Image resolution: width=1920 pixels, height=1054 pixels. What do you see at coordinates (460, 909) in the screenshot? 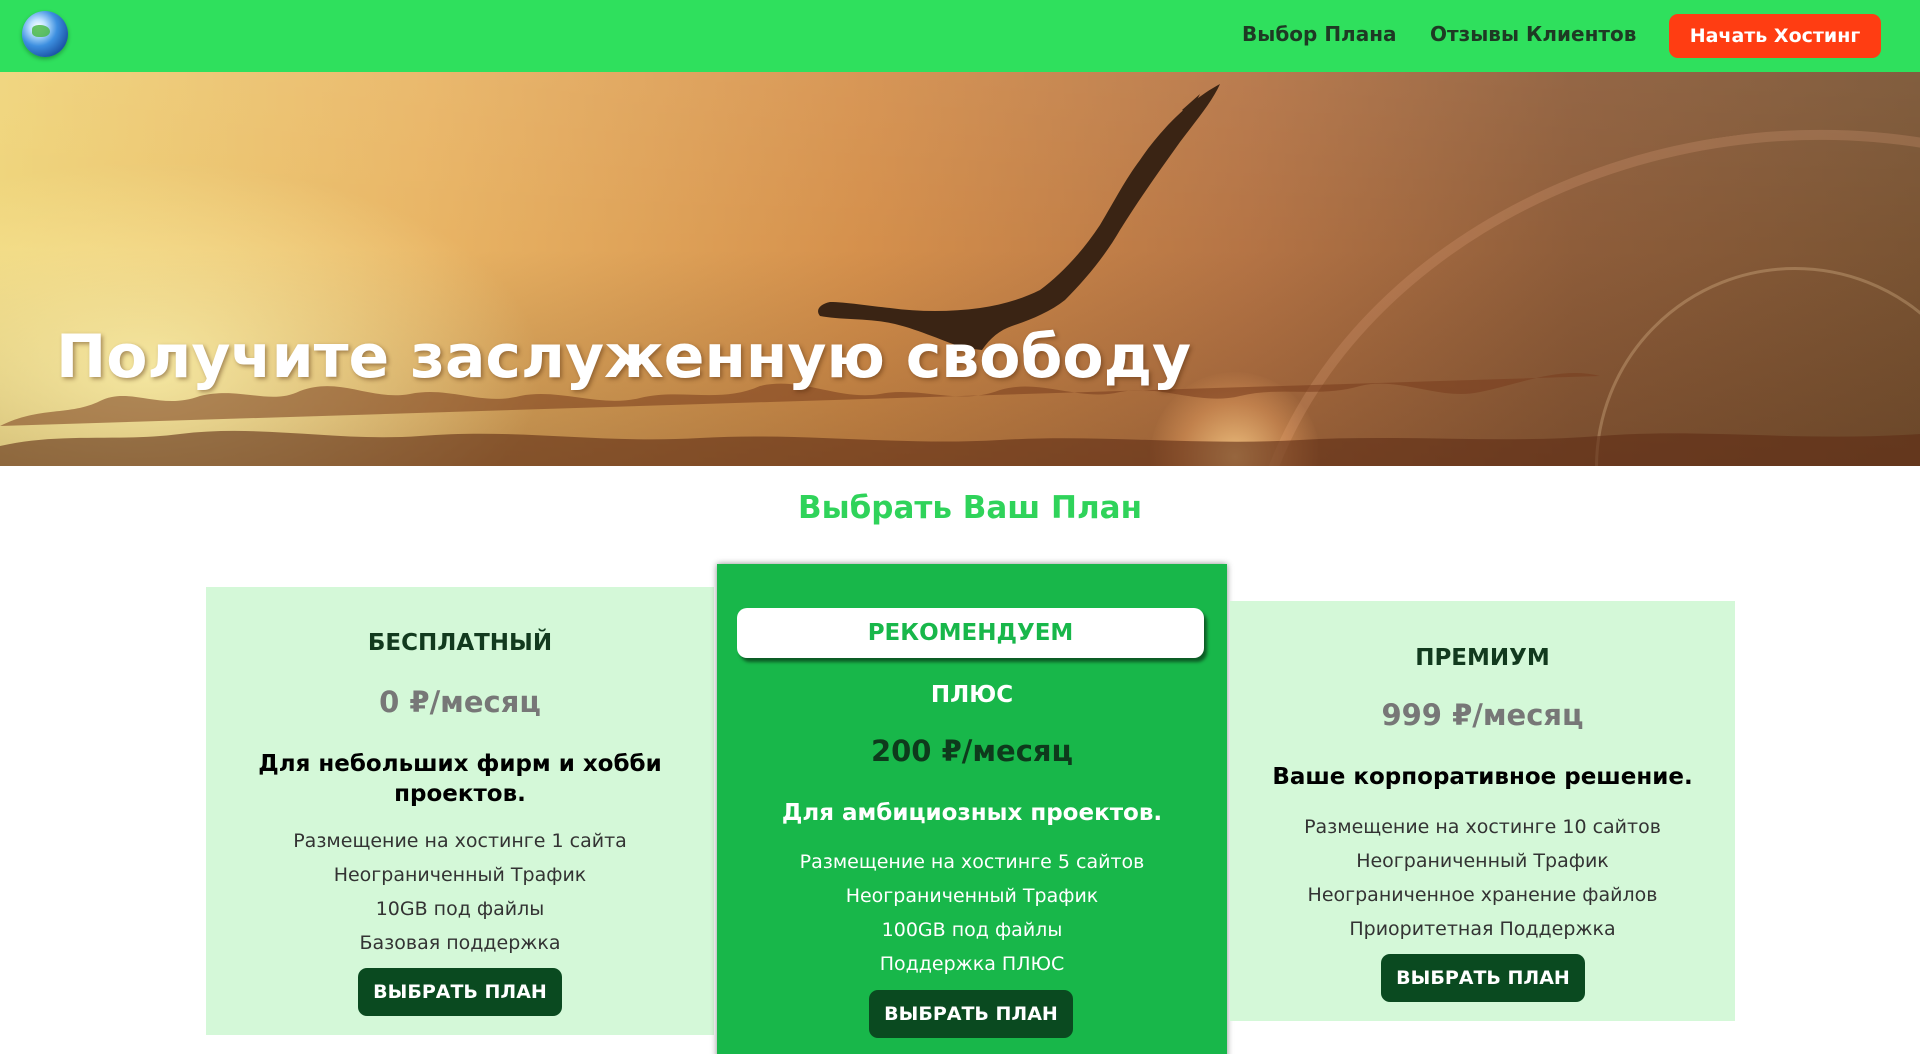
I see `plan-feature: 10GB под файлы` at bounding box center [460, 909].